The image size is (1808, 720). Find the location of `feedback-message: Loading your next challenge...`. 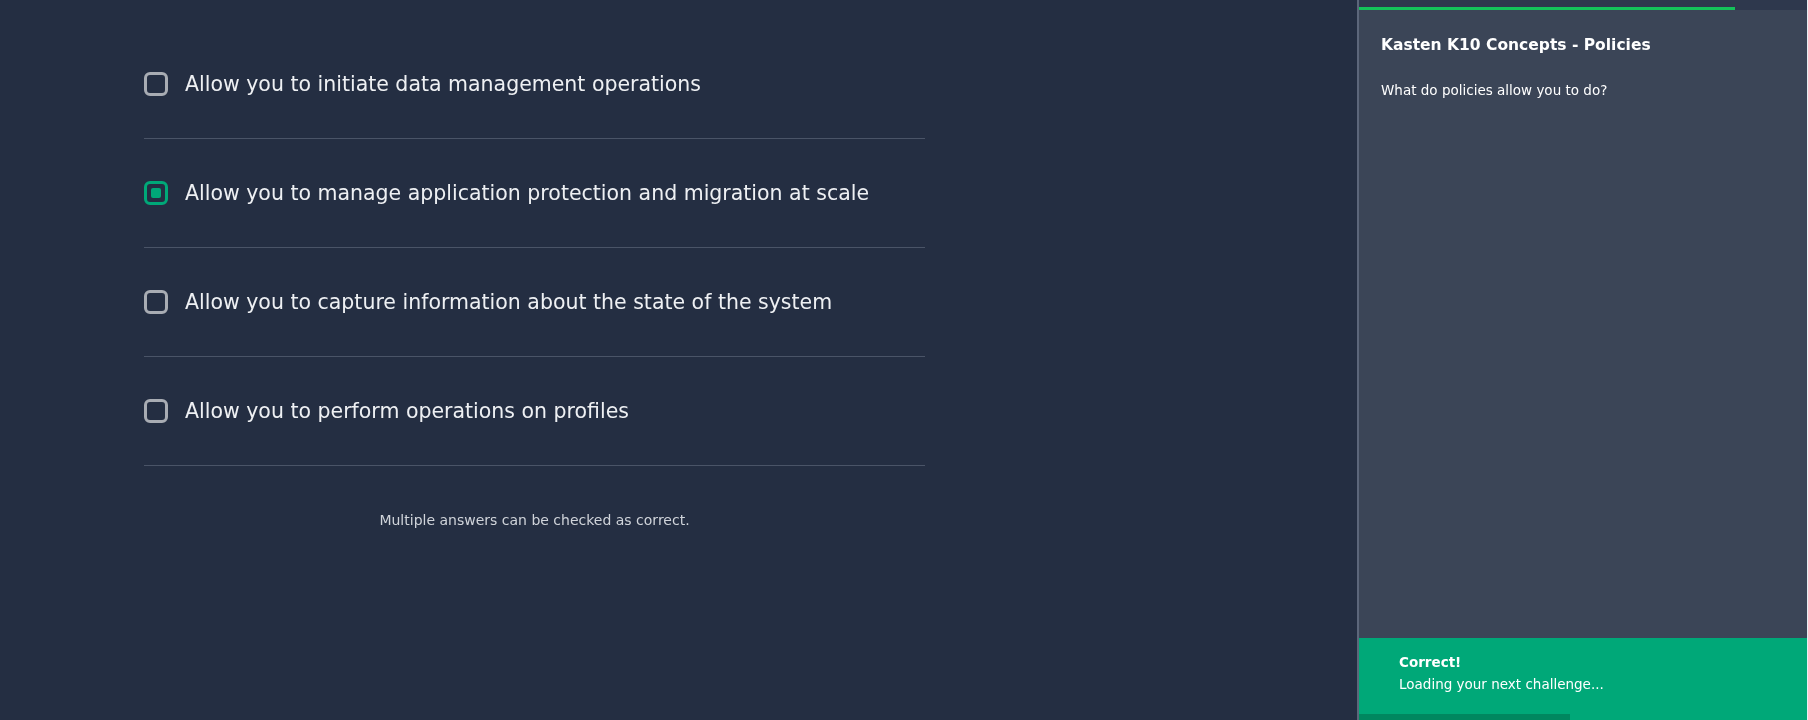

feedback-message: Loading your next challenge... is located at coordinates (1502, 684).